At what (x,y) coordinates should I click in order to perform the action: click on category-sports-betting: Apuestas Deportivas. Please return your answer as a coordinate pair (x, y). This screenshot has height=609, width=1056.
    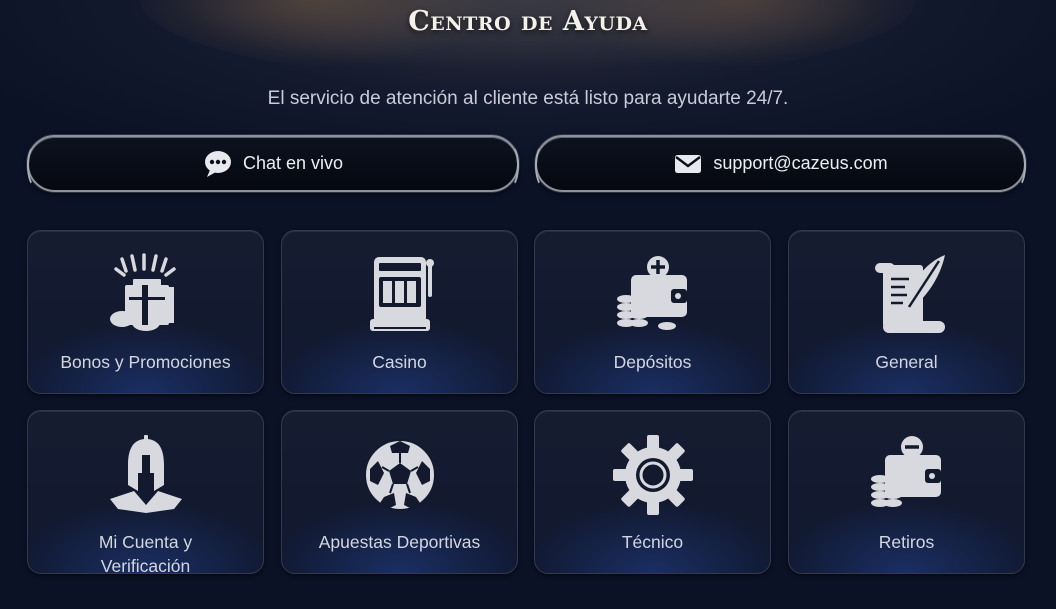
    Looking at the image, I should click on (399, 492).